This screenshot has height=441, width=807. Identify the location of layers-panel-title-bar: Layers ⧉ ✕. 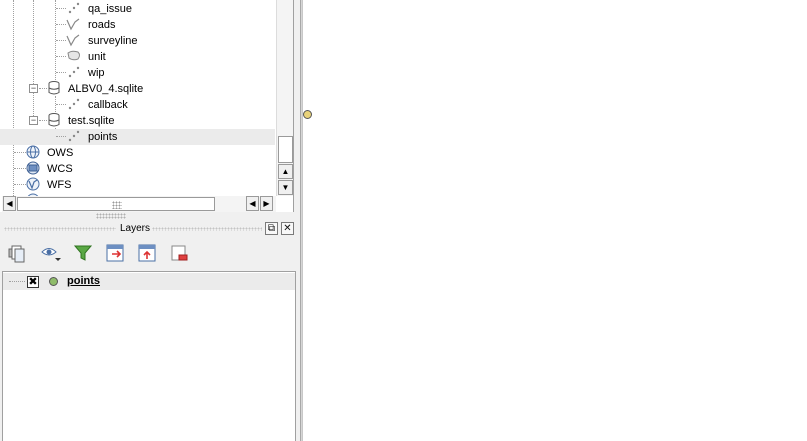
(148, 229).